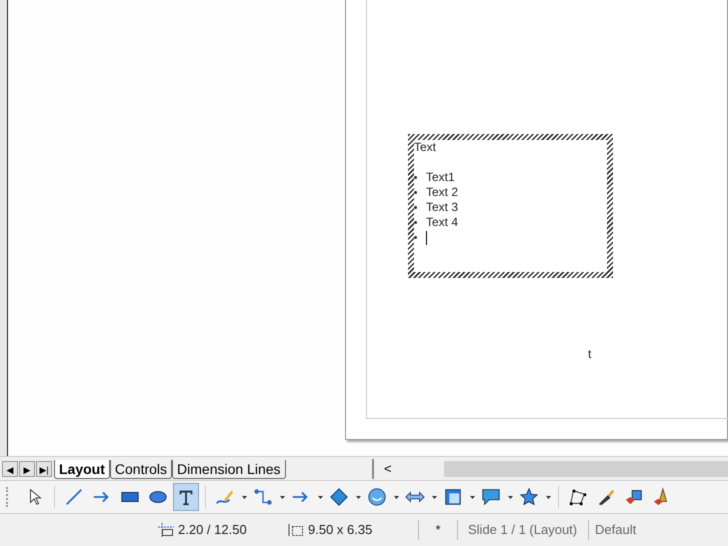 This screenshot has height=546, width=728. What do you see at coordinates (10, 468) in the screenshot?
I see `tab-nav-button: ◀` at bounding box center [10, 468].